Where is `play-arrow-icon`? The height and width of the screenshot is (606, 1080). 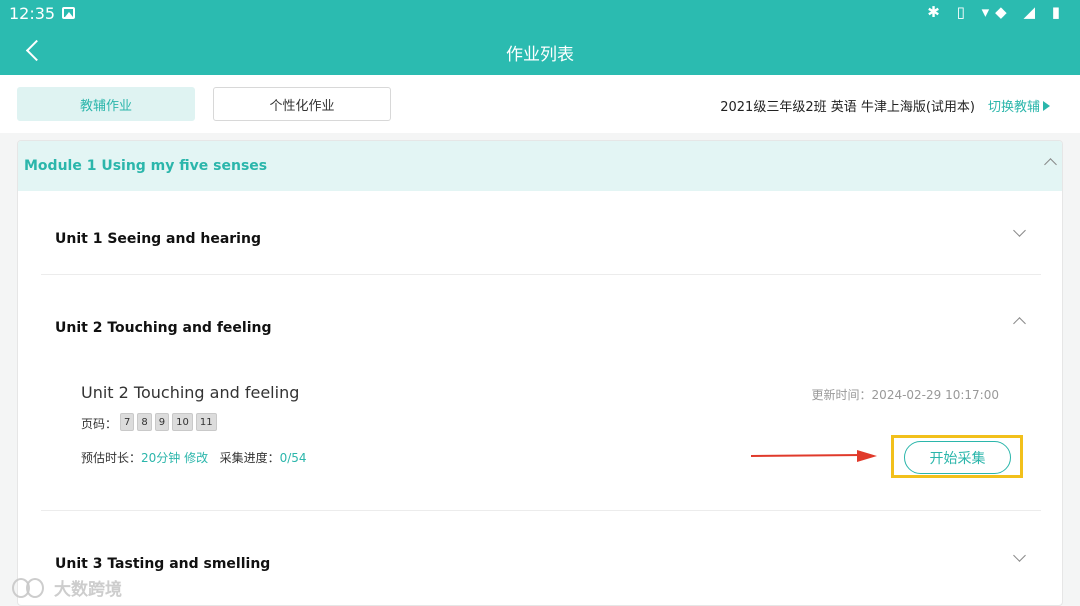
play-arrow-icon is located at coordinates (1046, 106).